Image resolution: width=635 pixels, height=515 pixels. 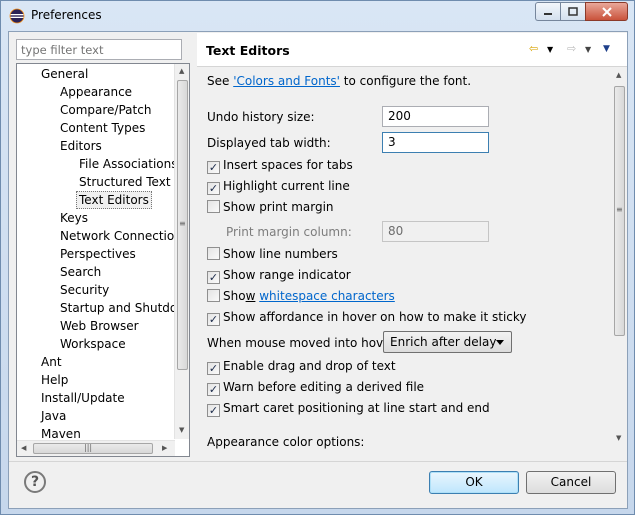 What do you see at coordinates (114, 200) in the screenshot?
I see `tree-item: Text Editors` at bounding box center [114, 200].